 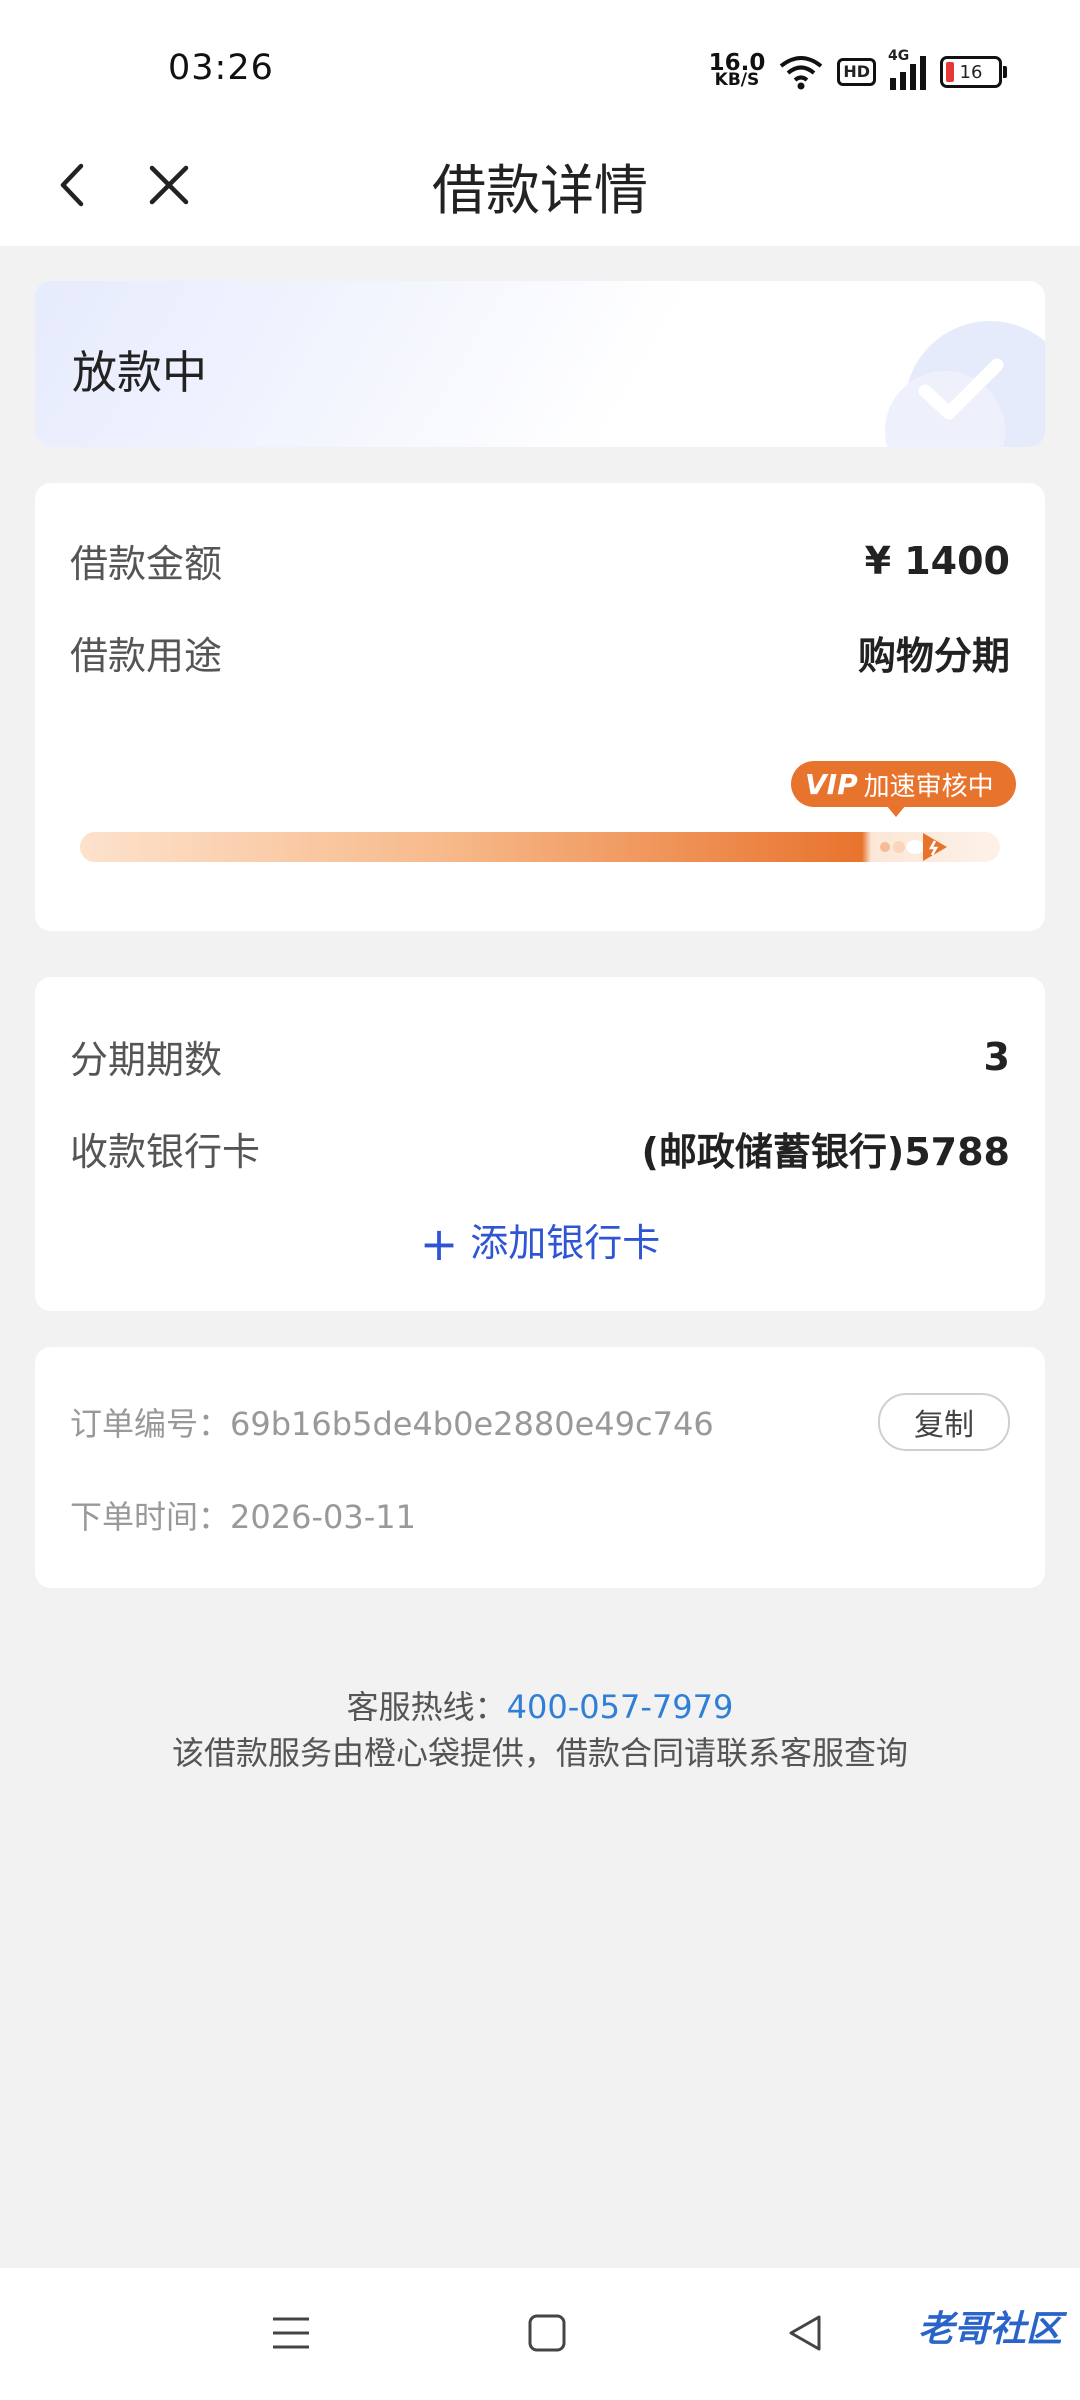 I want to click on home-square-icon, so click(x=547, y=2333).